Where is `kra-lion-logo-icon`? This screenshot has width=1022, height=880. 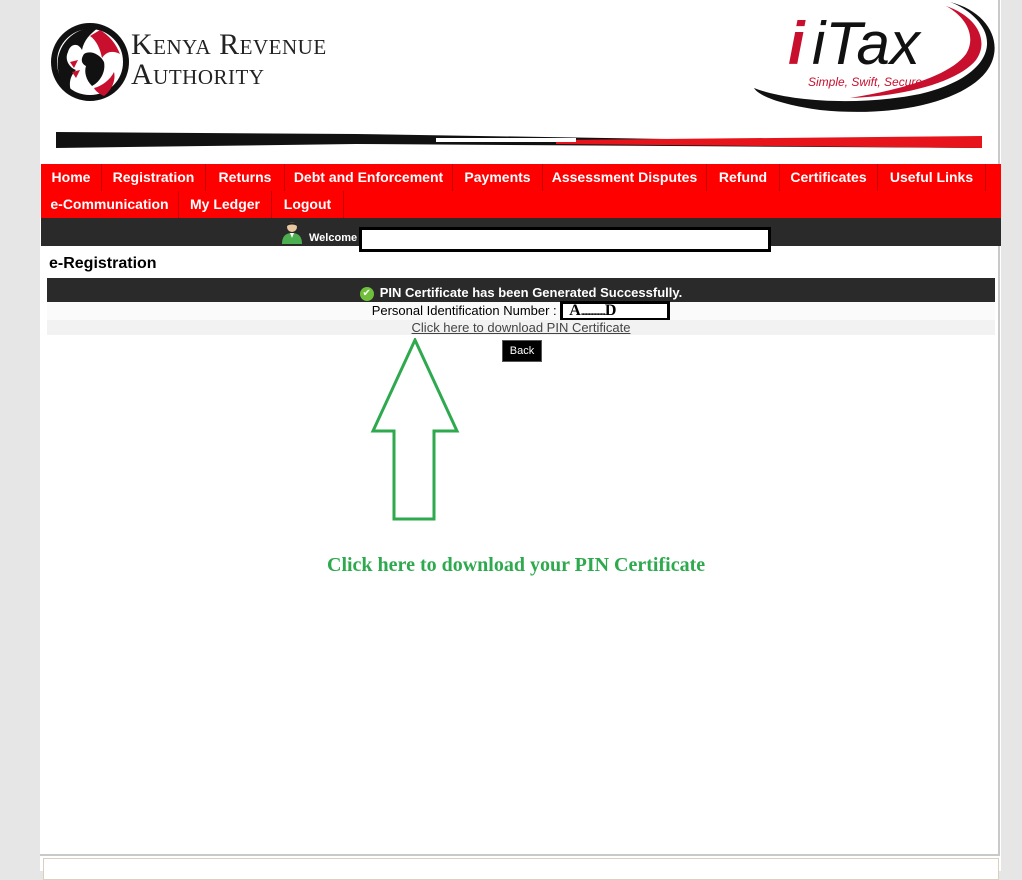
kra-lion-logo-icon is located at coordinates (90, 62).